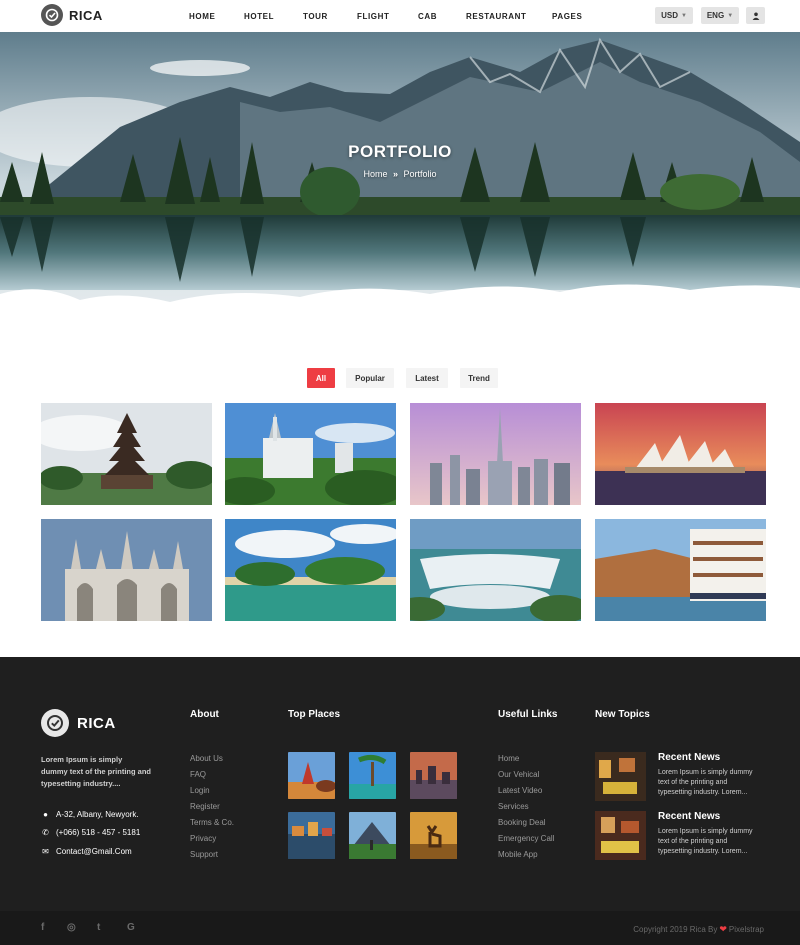 This screenshot has width=800, height=945. I want to click on twitter-icon: t, so click(98, 927).